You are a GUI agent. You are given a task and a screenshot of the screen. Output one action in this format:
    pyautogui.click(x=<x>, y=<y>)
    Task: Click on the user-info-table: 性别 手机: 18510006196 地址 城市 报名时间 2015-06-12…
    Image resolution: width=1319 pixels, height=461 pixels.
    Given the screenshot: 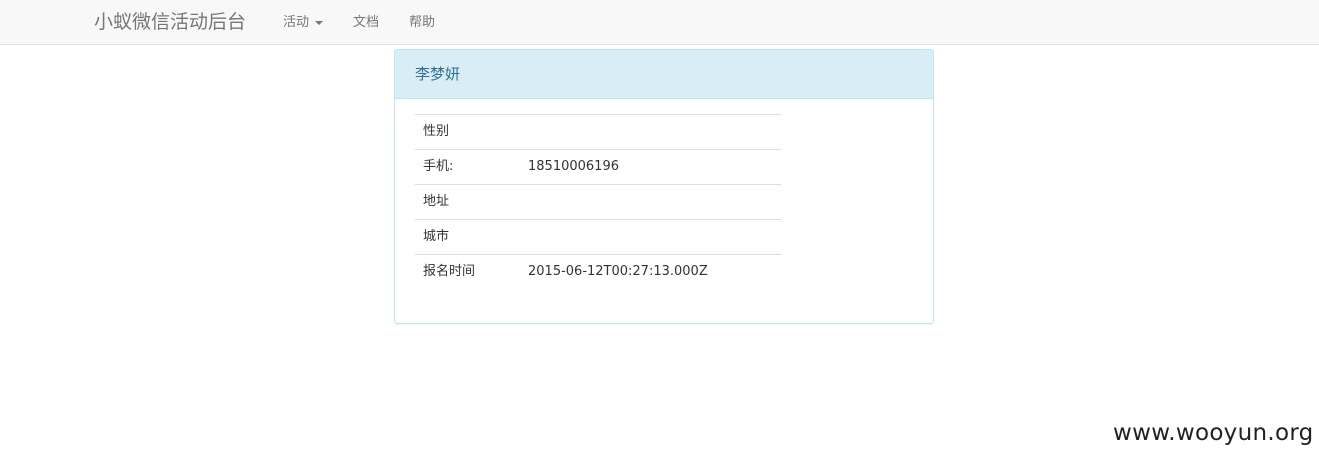 What is the action you would take?
    pyautogui.click(x=598, y=202)
    